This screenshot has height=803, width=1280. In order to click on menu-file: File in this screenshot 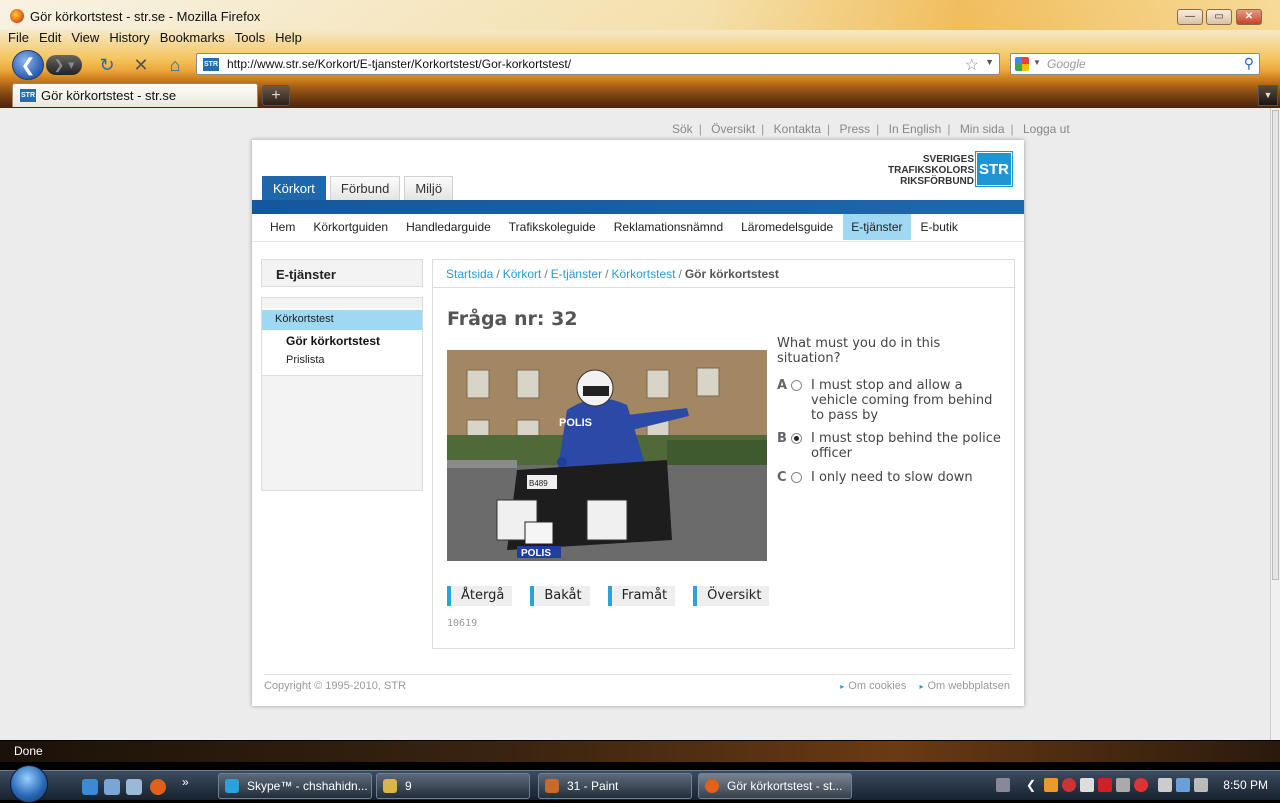, I will do `click(18, 39)`.